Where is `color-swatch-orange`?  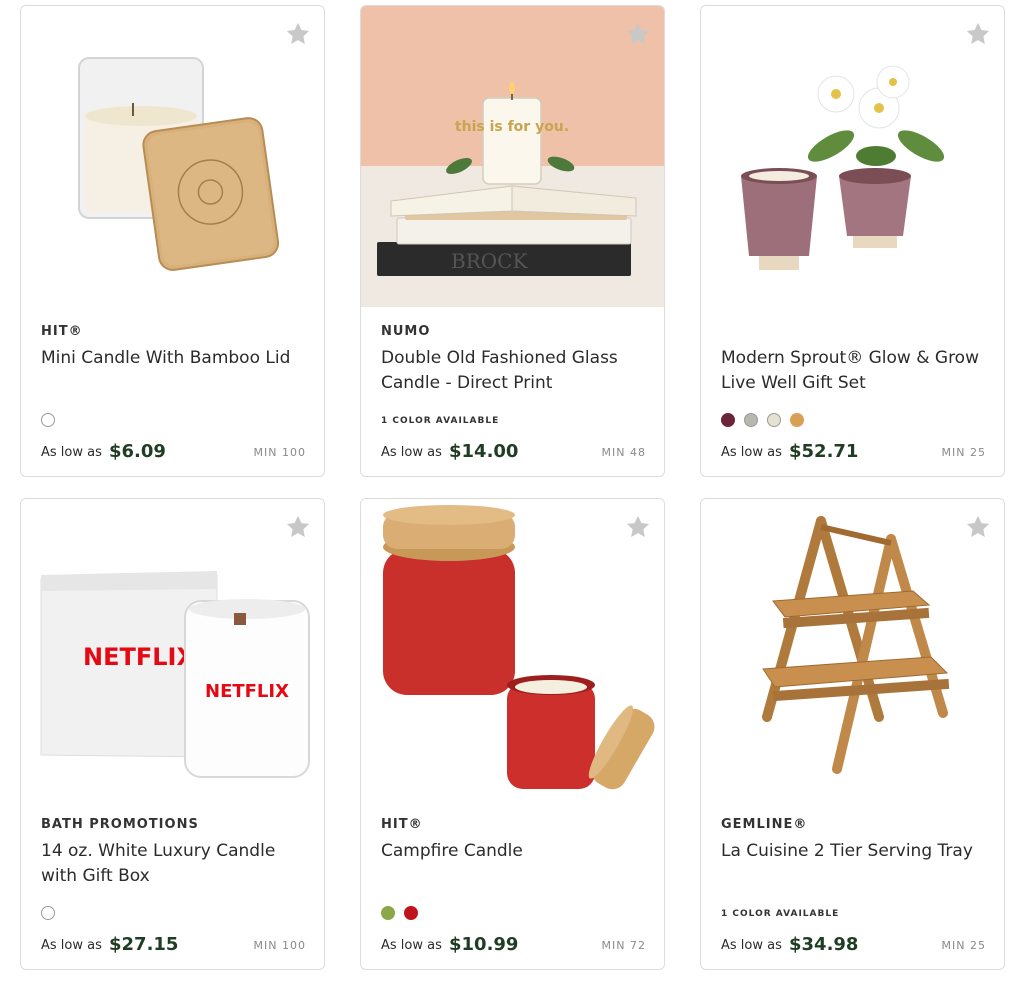 color-swatch-orange is located at coordinates (797, 420).